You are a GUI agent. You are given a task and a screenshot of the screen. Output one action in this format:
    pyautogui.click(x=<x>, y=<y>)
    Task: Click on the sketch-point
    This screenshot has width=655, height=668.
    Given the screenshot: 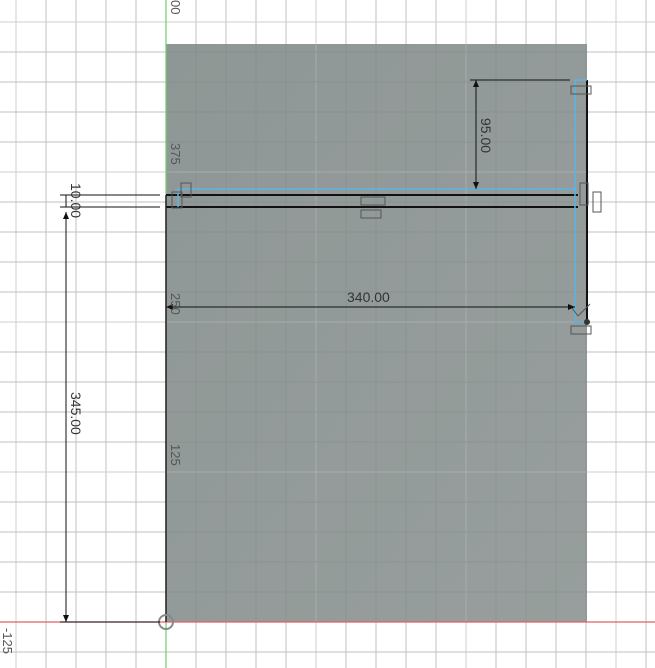 What is the action you would take?
    pyautogui.click(x=587, y=322)
    